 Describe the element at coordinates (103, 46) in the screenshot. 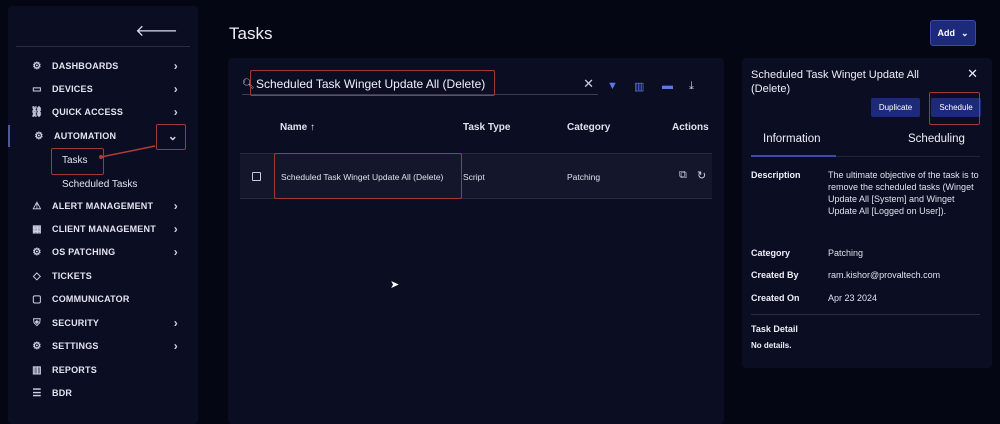

I see `sidebar-divider` at that location.